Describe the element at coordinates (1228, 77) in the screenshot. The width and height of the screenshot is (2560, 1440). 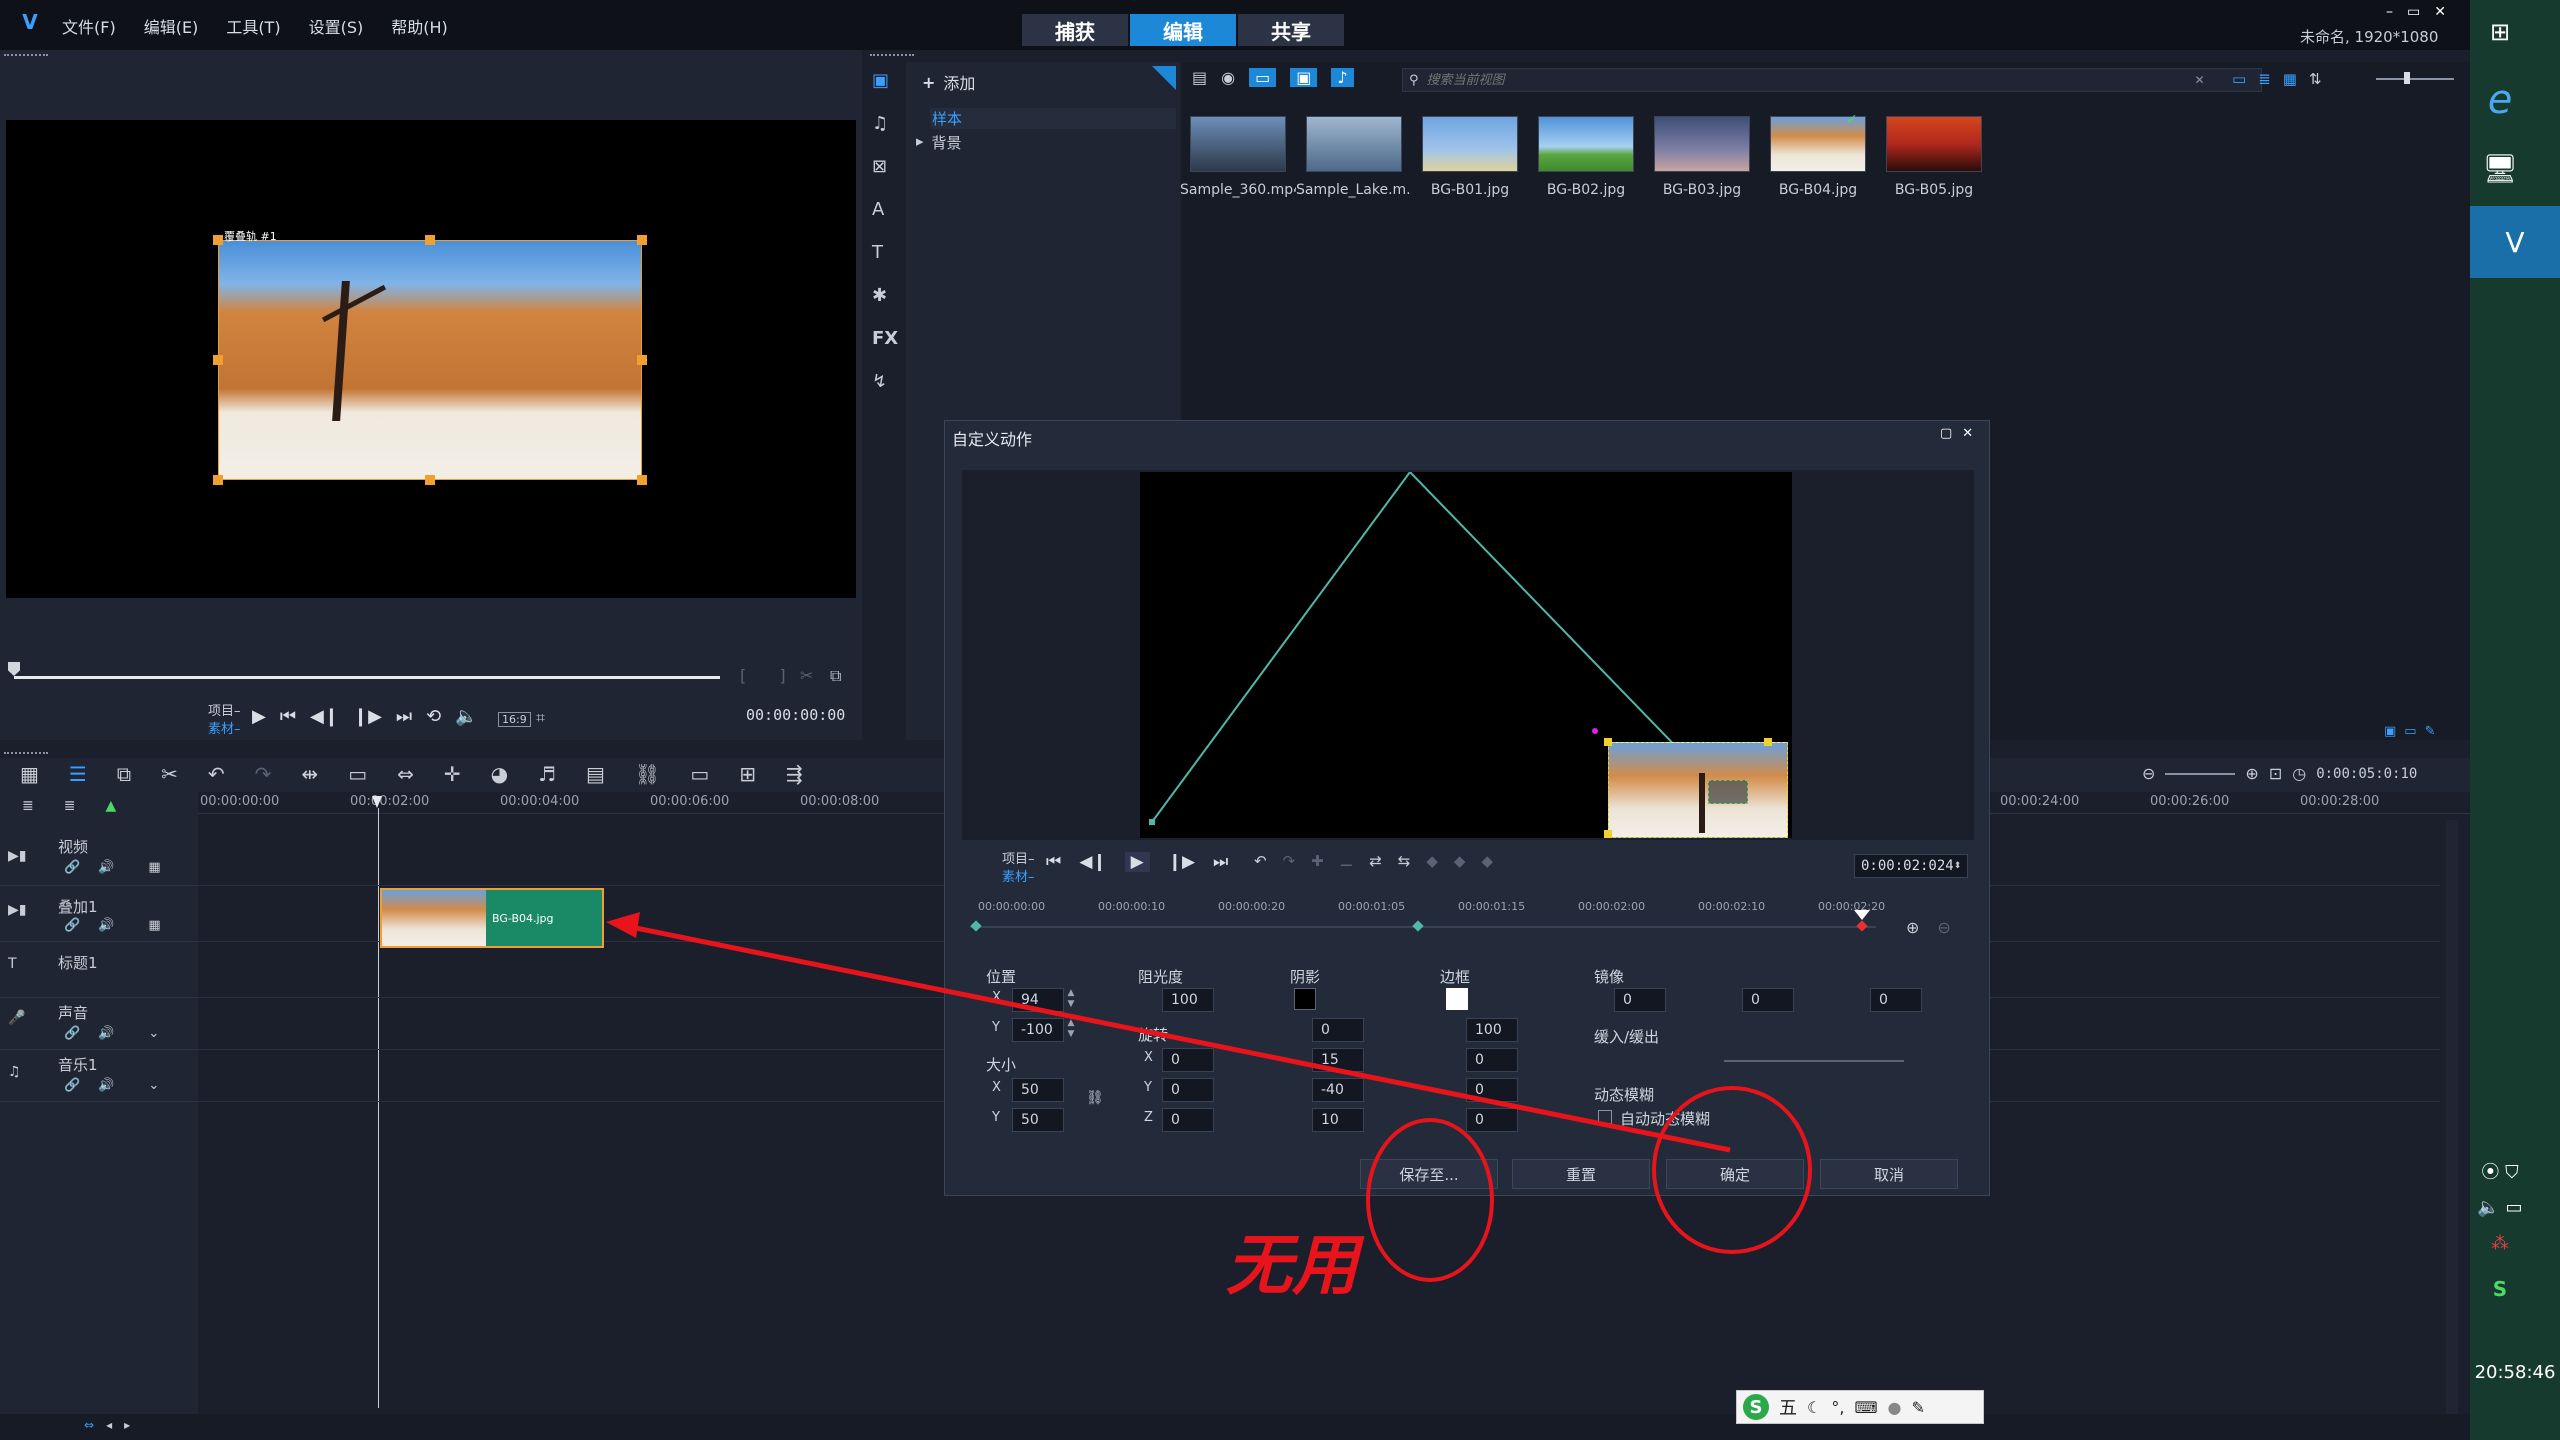
I see `record-icon: ◉` at that location.